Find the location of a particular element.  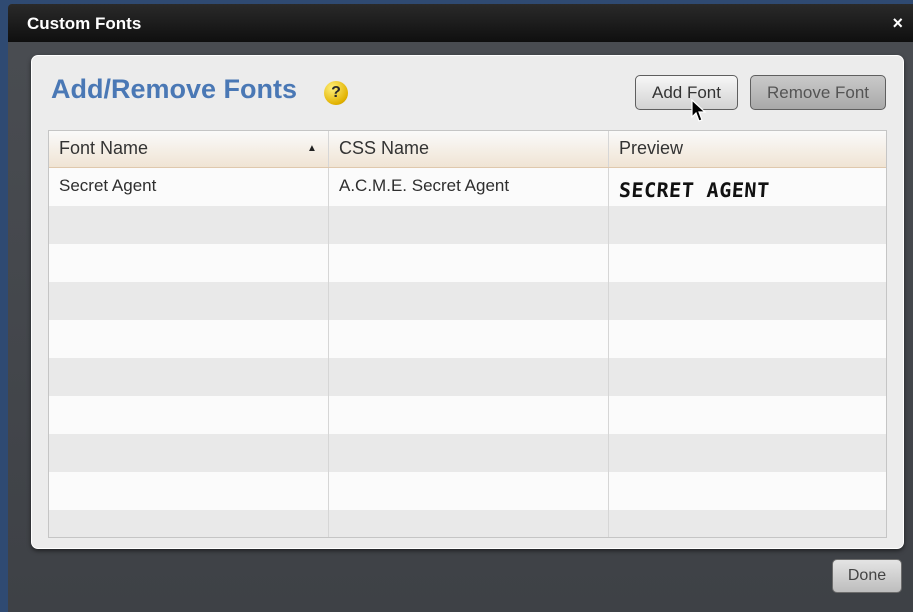

dialog-title: Custom Fonts is located at coordinates (84, 23).